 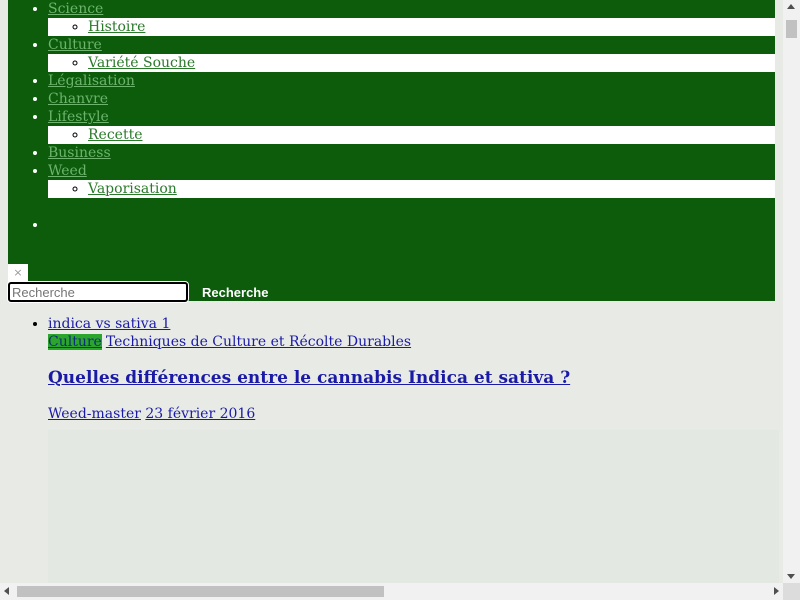 I want to click on submenu-link-recette: Recette, so click(x=115, y=135).